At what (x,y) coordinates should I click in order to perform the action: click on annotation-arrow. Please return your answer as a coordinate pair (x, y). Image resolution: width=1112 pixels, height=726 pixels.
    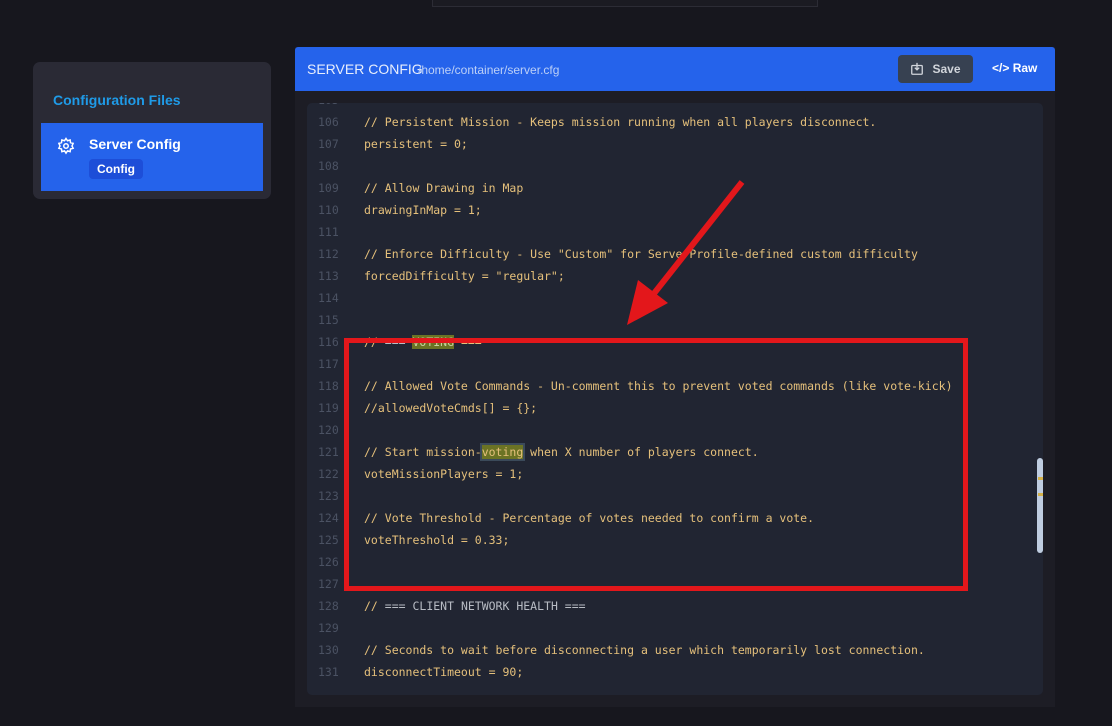
    Looking at the image, I should click on (686, 252).